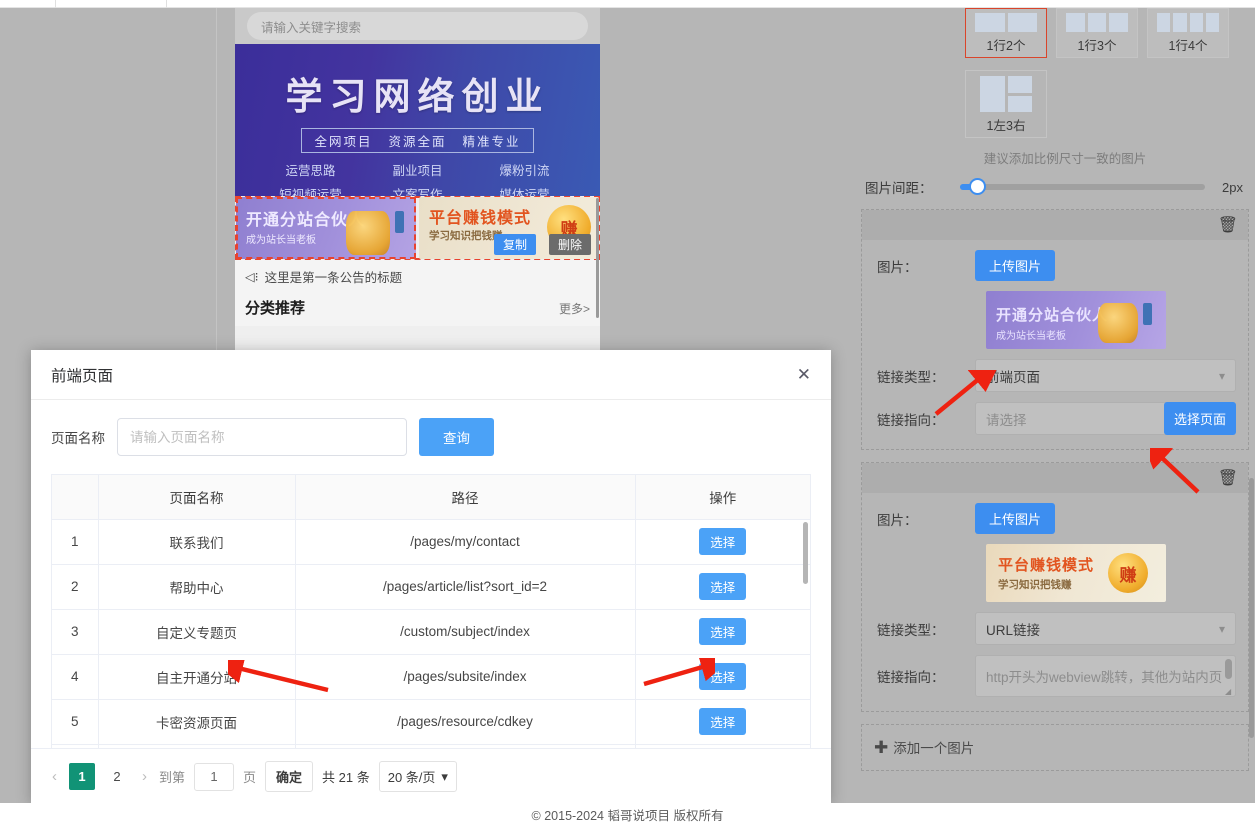 Image resolution: width=1255 pixels, height=825 pixels. I want to click on hero-link: 短视频运营, so click(310, 192).